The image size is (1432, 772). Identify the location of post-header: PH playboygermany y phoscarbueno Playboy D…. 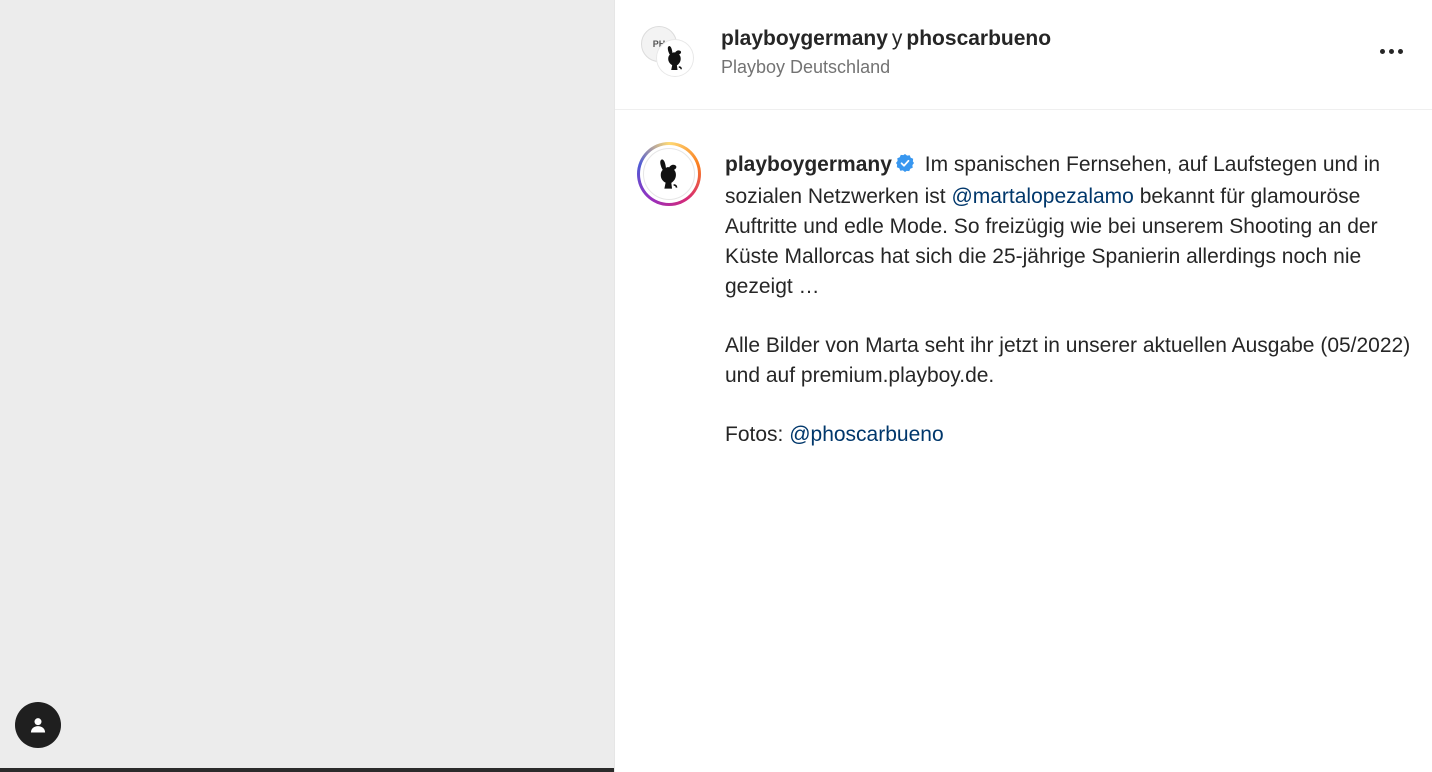
(1023, 55).